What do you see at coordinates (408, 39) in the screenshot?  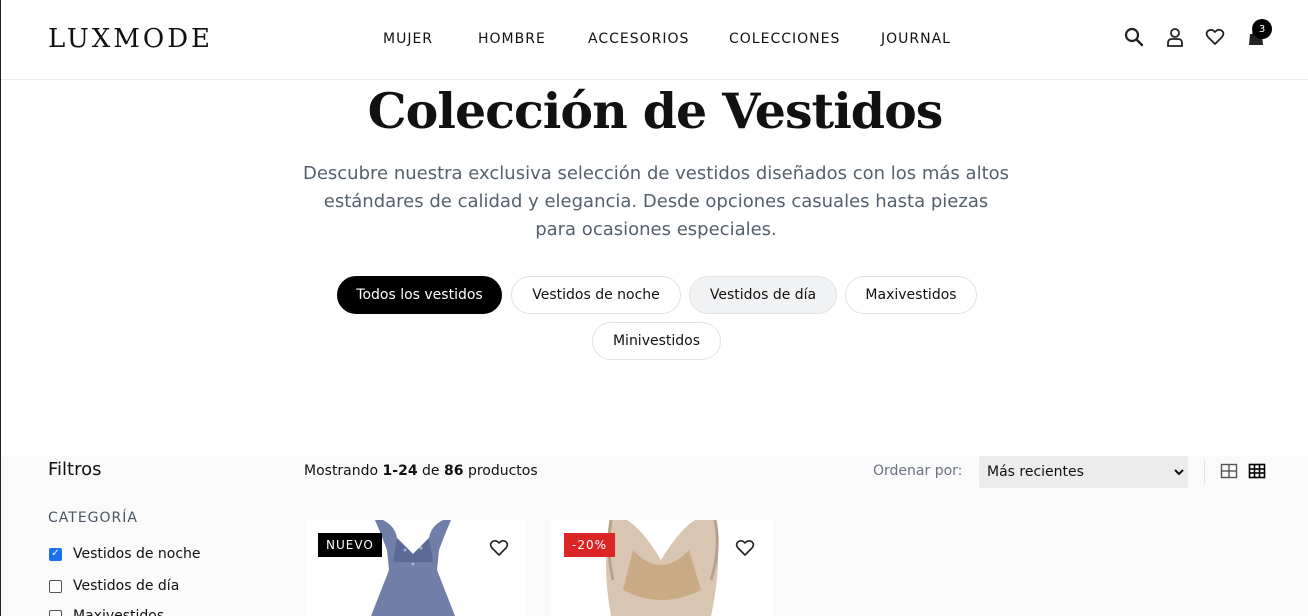 I see `nav-item-mujer: MUJER` at bounding box center [408, 39].